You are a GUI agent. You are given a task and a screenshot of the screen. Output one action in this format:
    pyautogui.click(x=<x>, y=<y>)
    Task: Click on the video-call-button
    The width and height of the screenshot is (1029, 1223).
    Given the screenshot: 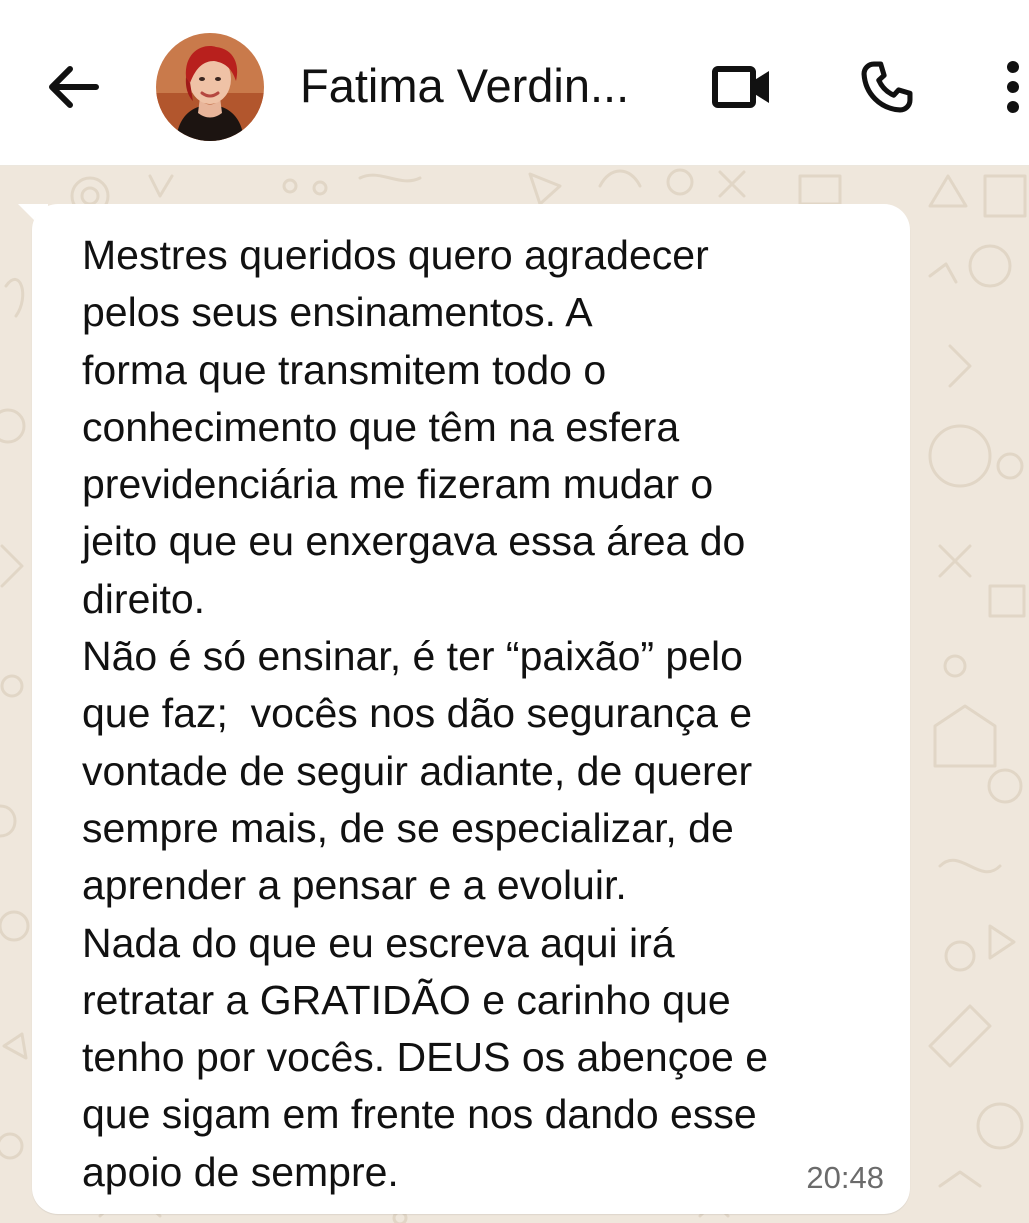 What is the action you would take?
    pyautogui.click(x=743, y=87)
    